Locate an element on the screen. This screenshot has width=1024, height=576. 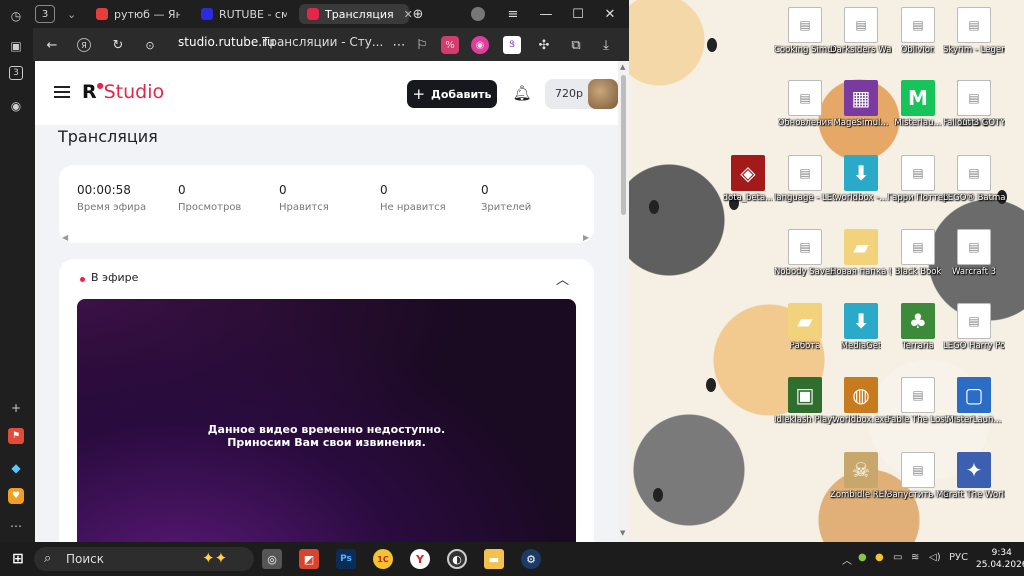
maximize-icon: ☐ is located at coordinates (578, 14).